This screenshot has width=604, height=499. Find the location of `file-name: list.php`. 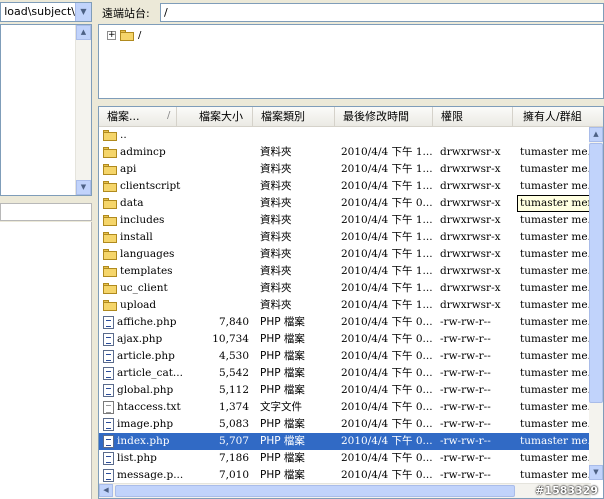

file-name: list.php is located at coordinates (158, 458).